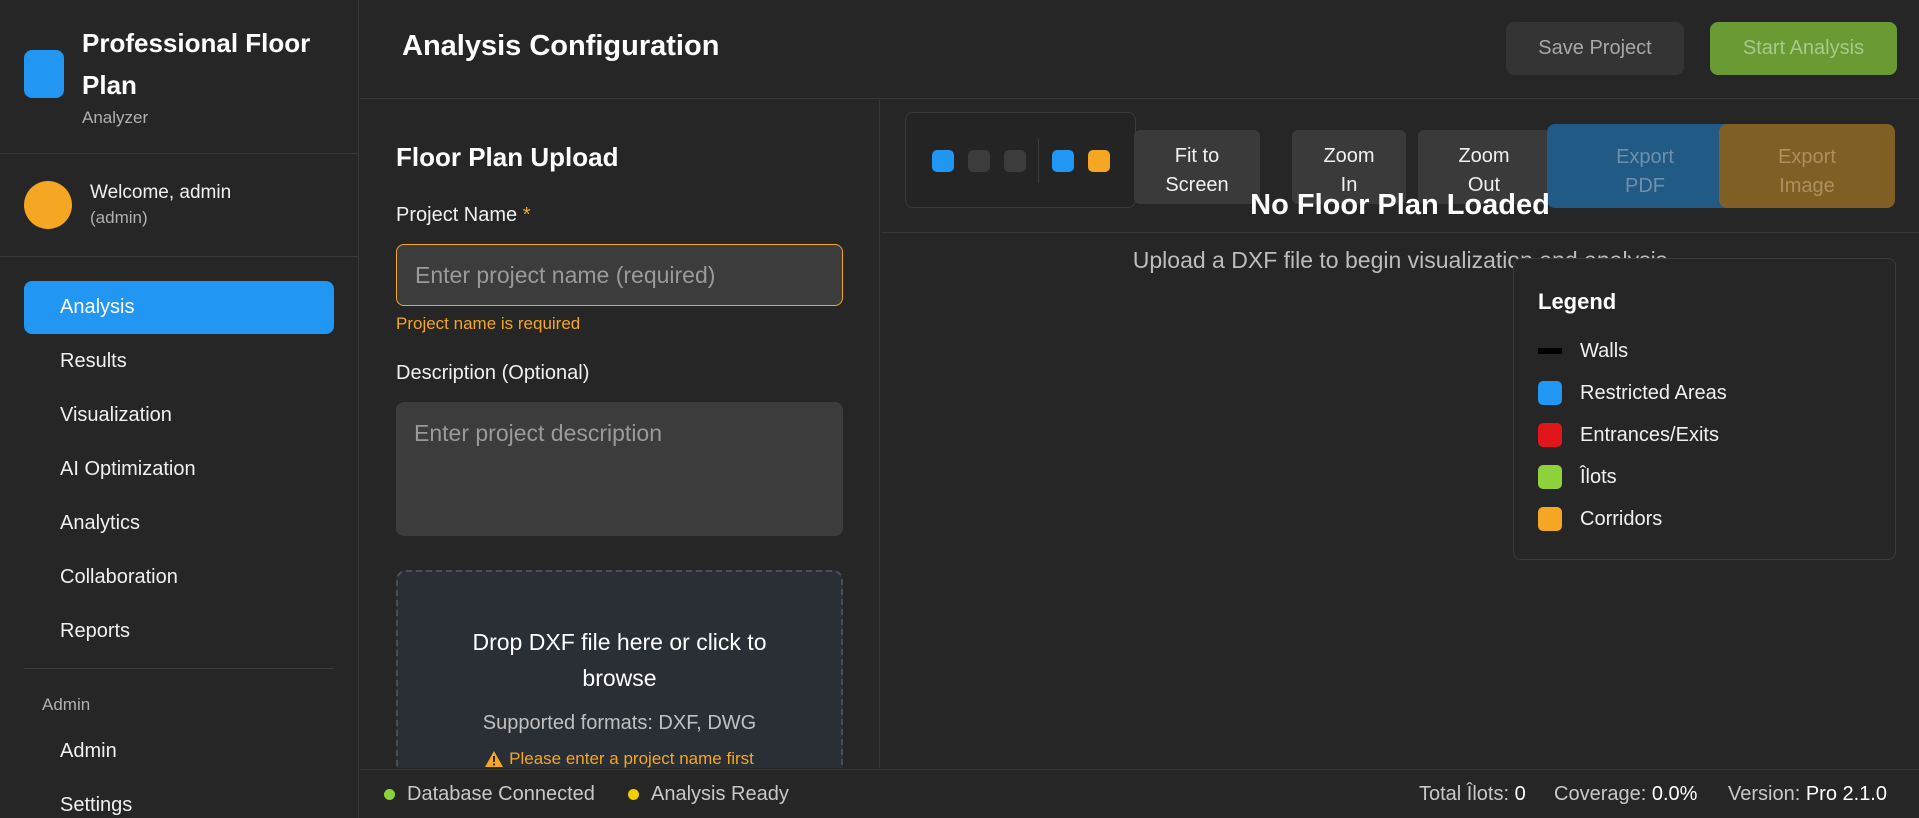 This screenshot has width=1919, height=818. Describe the element at coordinates (1595, 48) in the screenshot. I see `save-project-button: Save Project` at that location.